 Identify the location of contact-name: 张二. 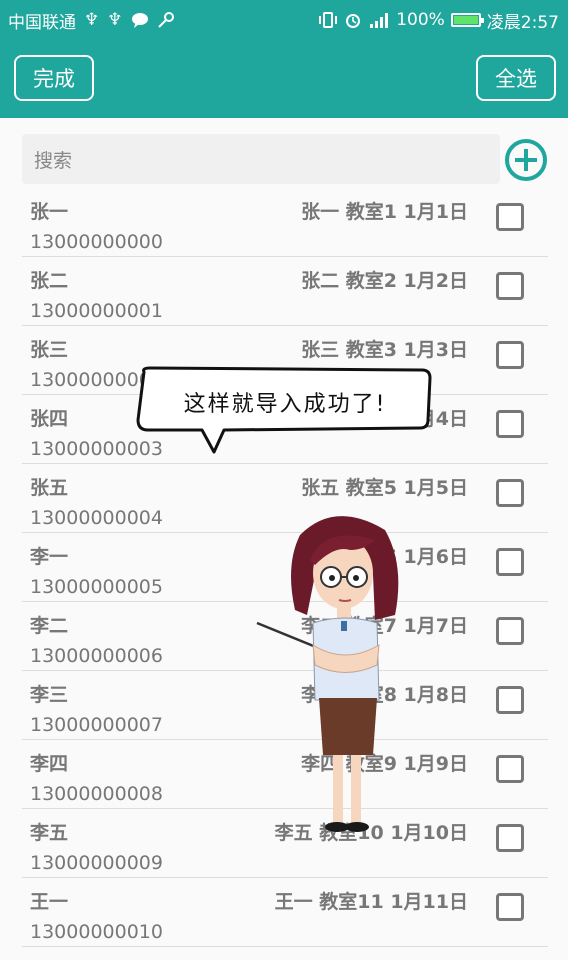
(49, 281).